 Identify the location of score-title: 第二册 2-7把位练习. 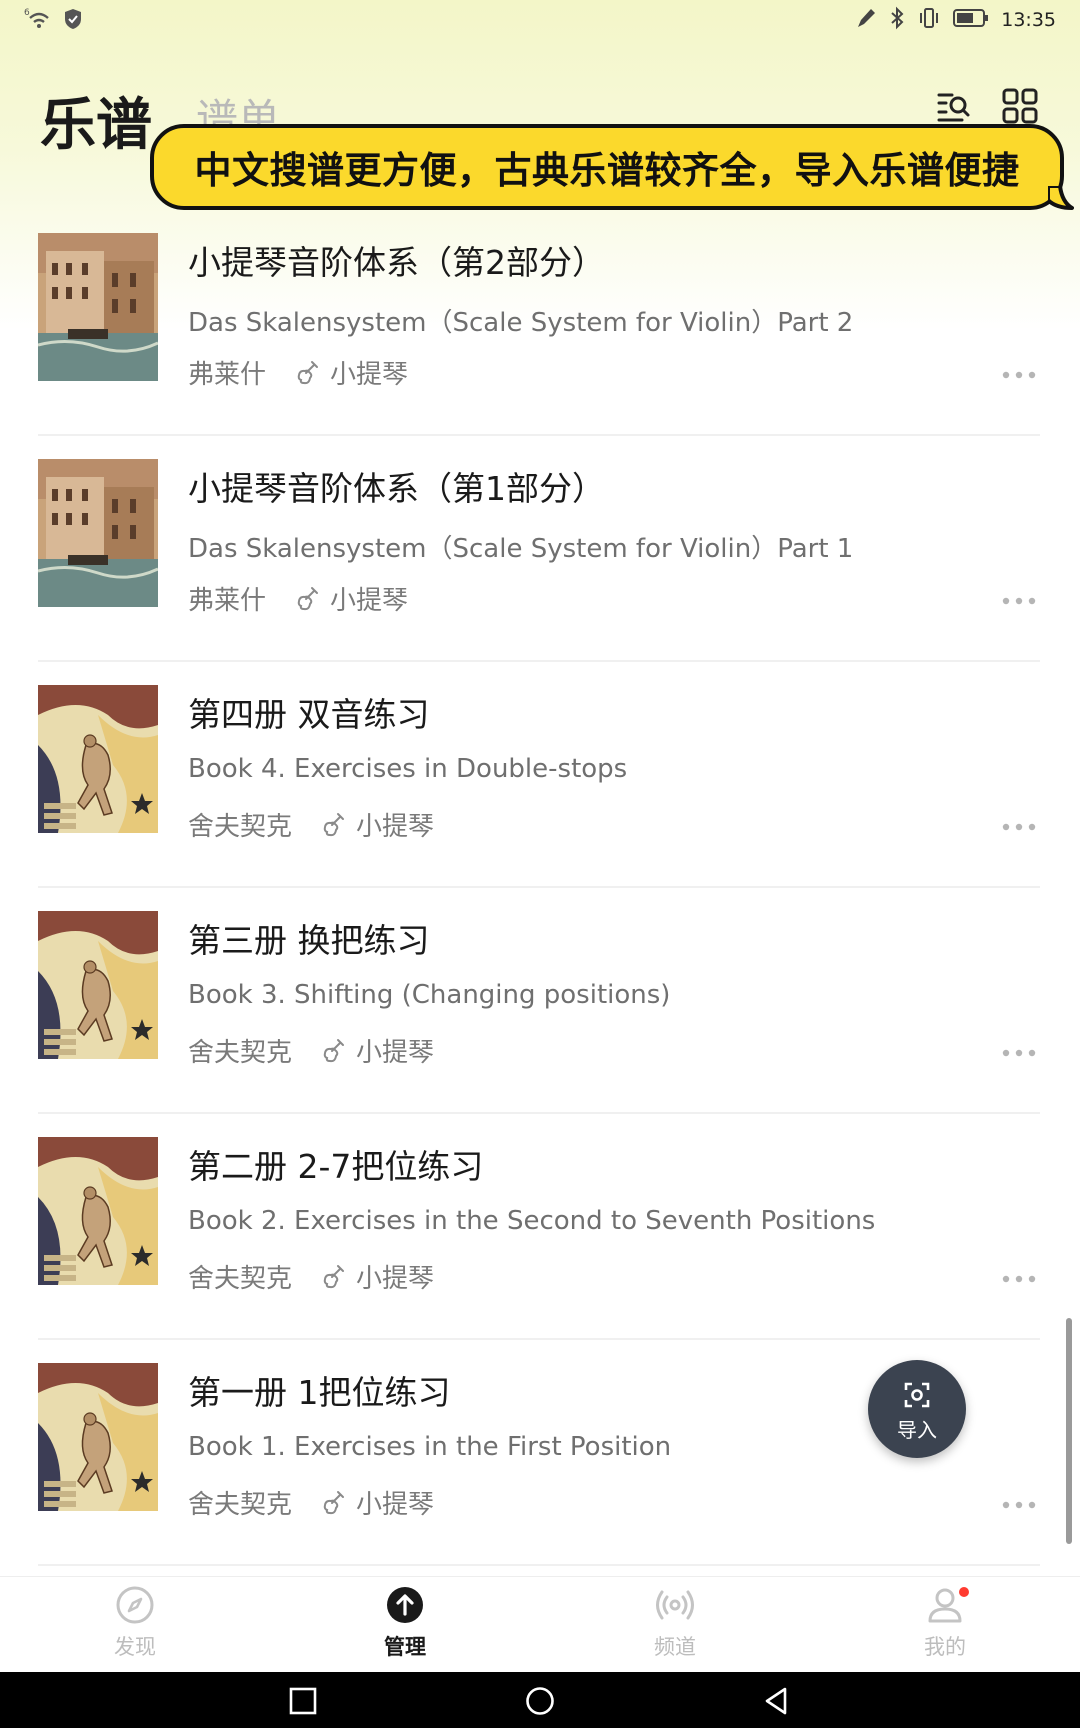
(336, 1166).